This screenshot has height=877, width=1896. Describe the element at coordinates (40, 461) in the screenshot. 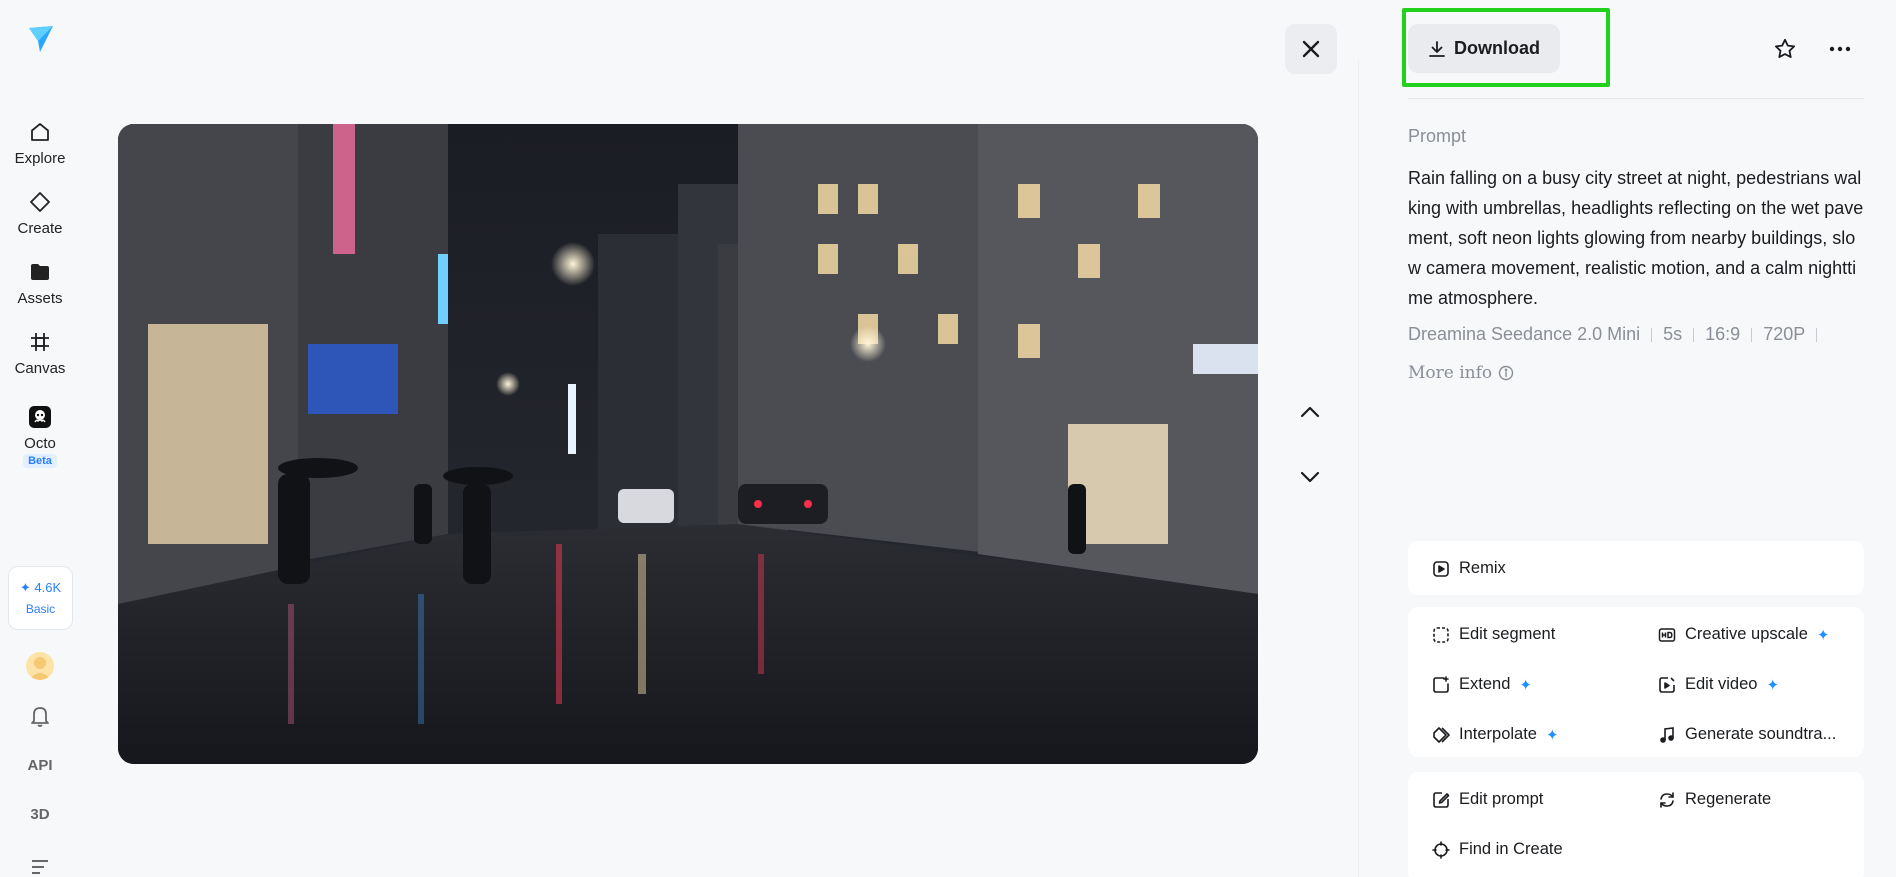

I see `beta-badge: Beta` at that location.